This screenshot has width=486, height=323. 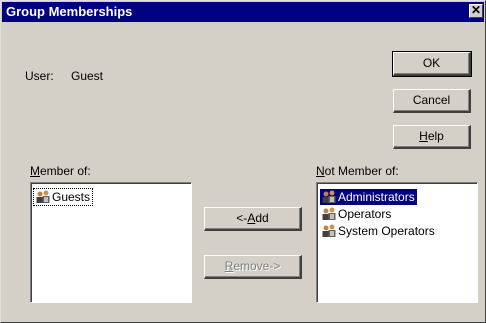 What do you see at coordinates (378, 231) in the screenshot?
I see `list-item-system-operators: System Operators` at bounding box center [378, 231].